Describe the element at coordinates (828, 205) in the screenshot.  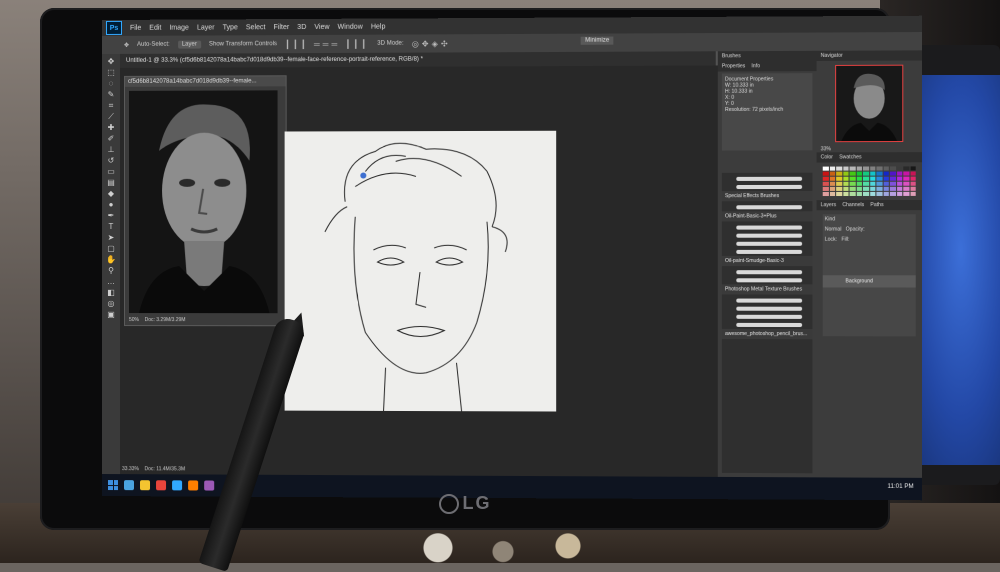
I see `tab-layers: Layers` at that location.